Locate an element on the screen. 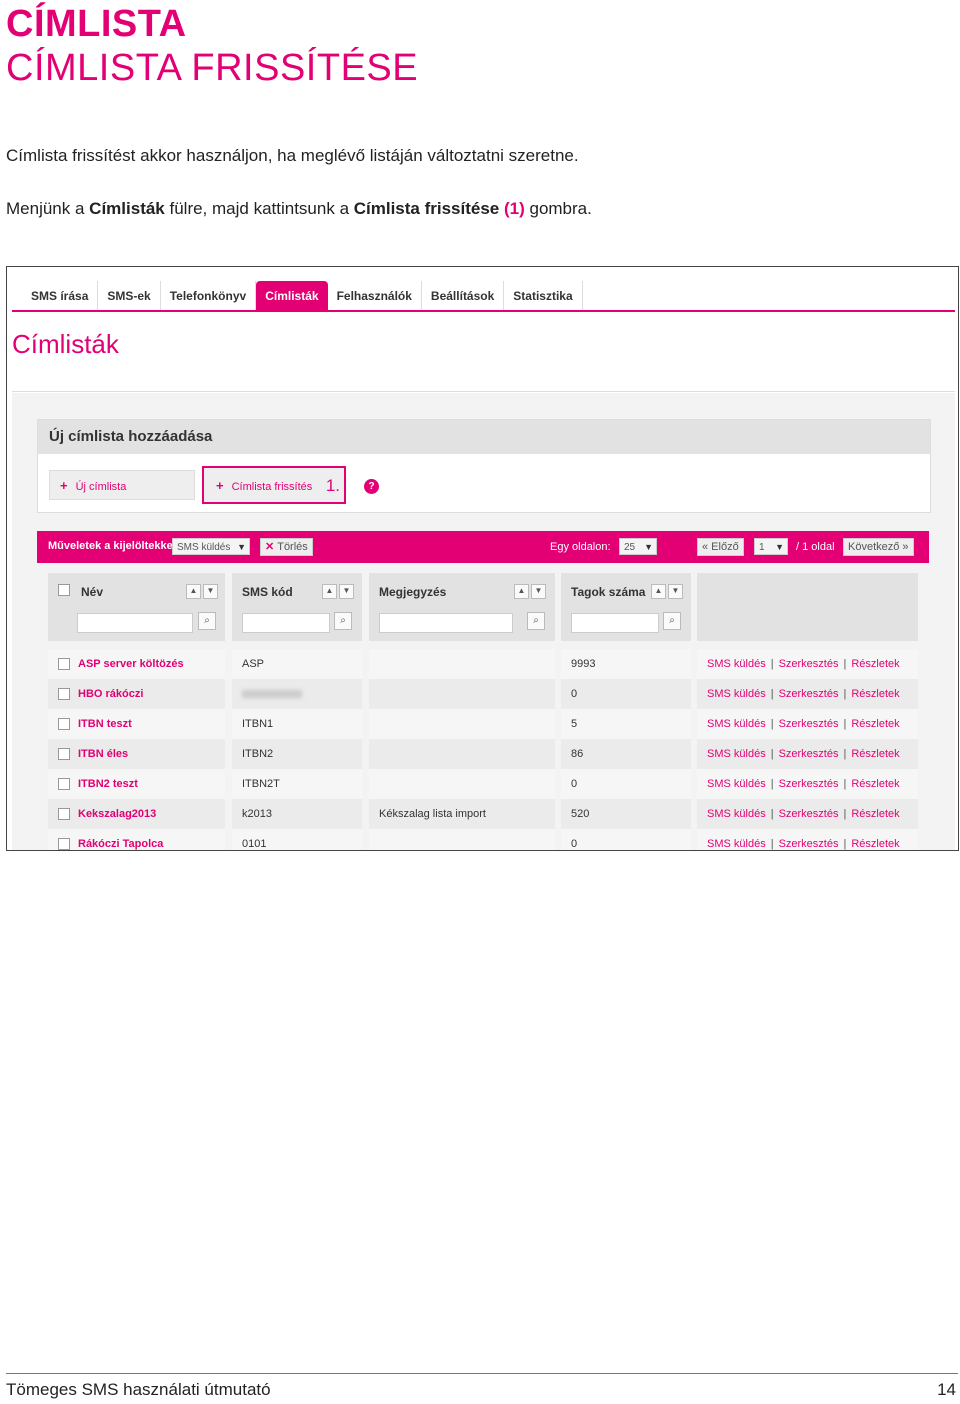  name-filter-input is located at coordinates (135, 623).